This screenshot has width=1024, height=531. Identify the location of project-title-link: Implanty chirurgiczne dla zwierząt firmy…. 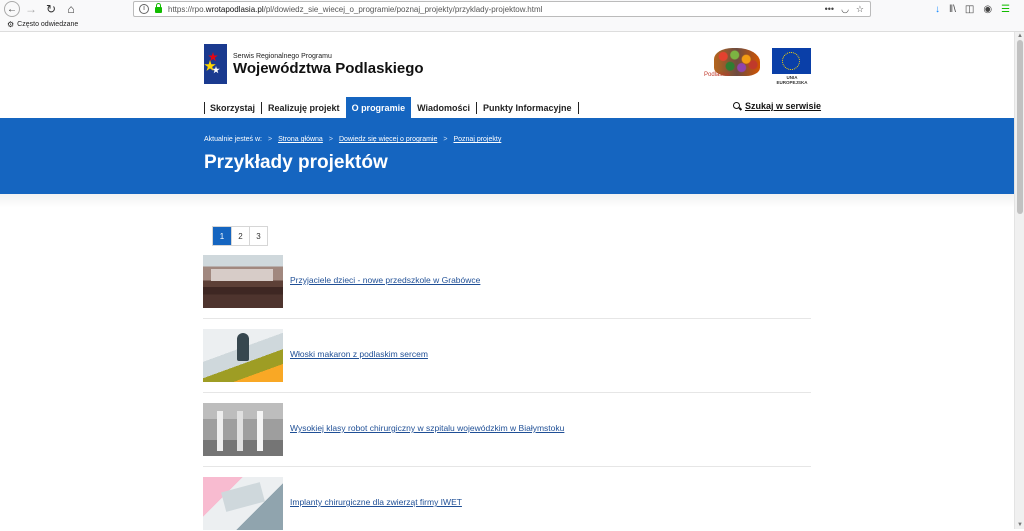
(376, 502).